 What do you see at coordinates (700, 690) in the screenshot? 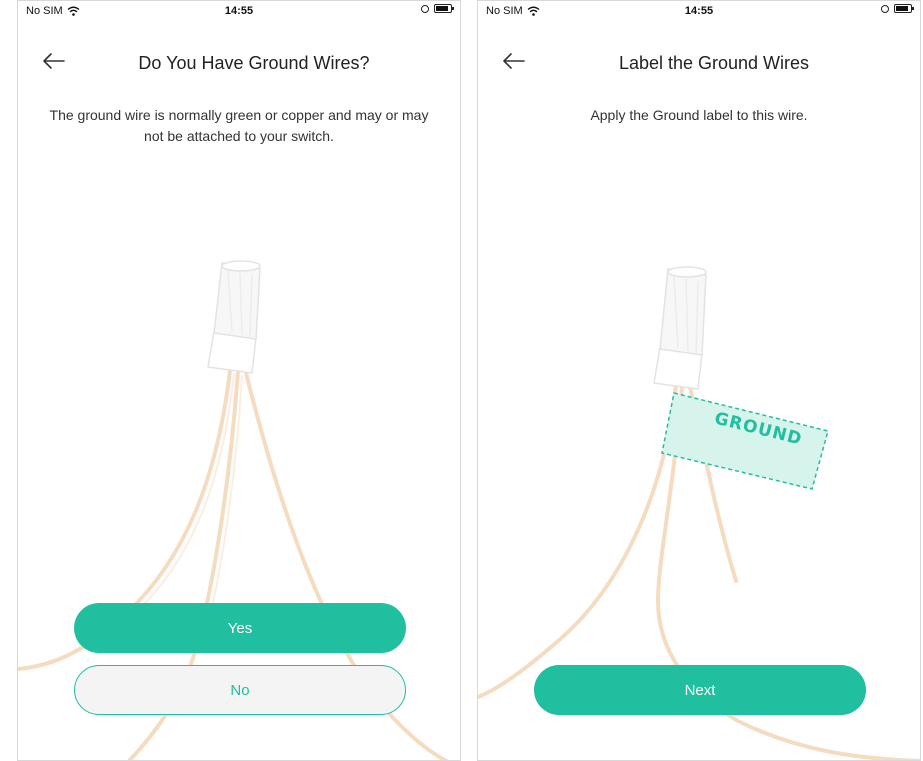
I see `next-button: Next` at bounding box center [700, 690].